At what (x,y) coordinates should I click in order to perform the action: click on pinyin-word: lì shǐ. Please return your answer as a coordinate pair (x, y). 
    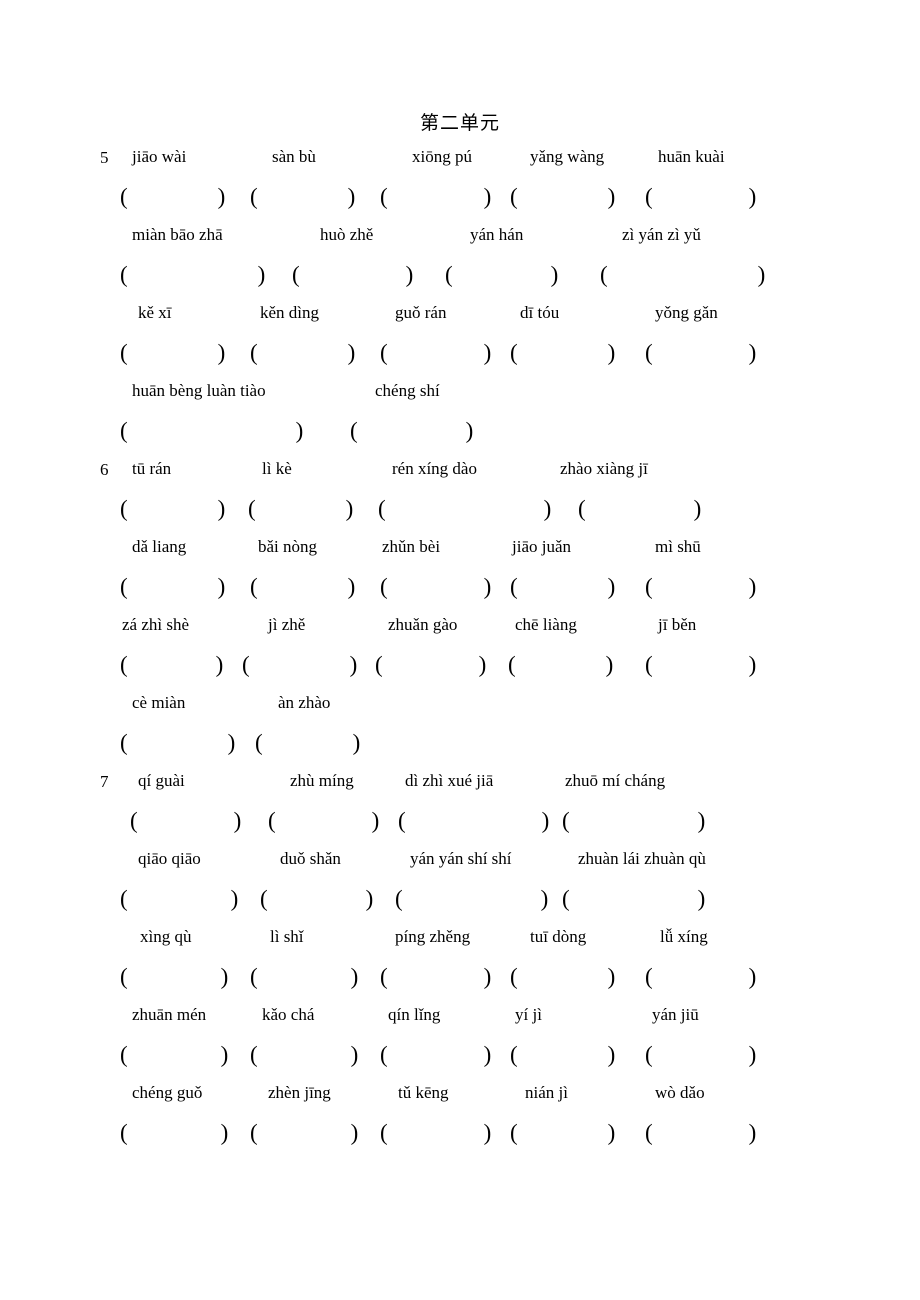
    Looking at the image, I should click on (287, 936).